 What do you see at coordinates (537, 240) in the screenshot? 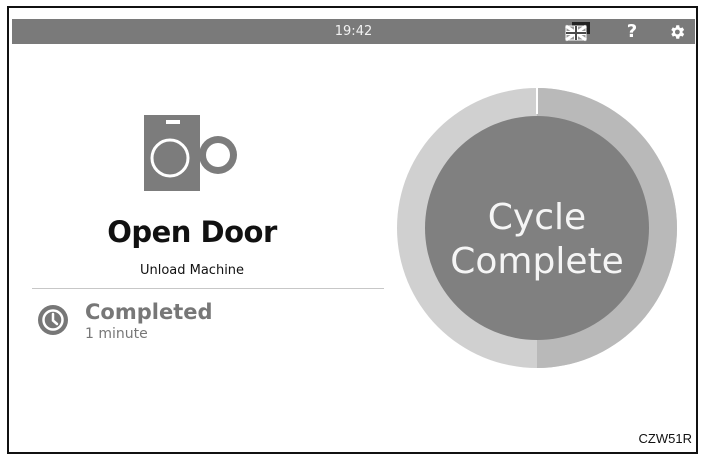
I see `cycle-complete-text: Cycle Complete` at bounding box center [537, 240].